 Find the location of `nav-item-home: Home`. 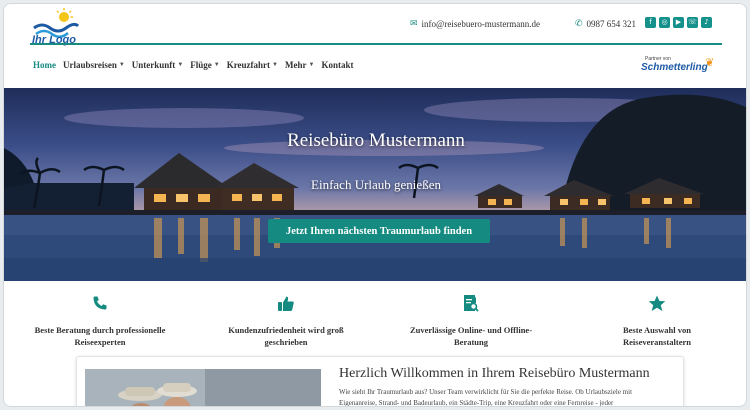

nav-item-home: Home is located at coordinates (44, 65).